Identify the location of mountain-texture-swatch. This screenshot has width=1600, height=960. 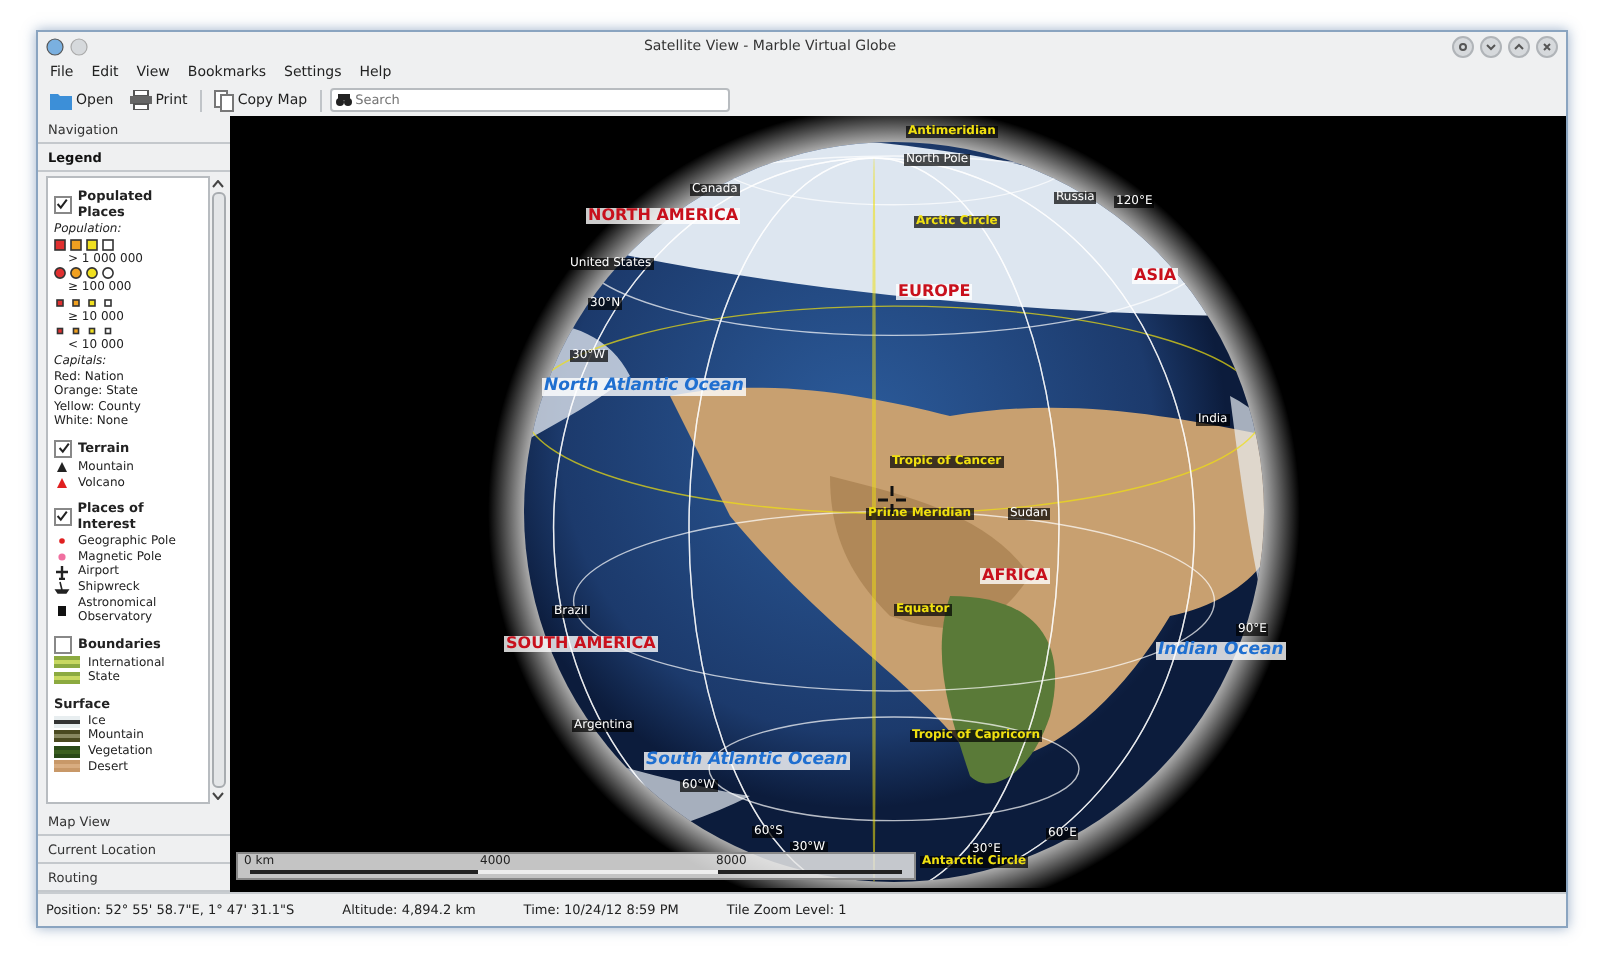
(67, 736).